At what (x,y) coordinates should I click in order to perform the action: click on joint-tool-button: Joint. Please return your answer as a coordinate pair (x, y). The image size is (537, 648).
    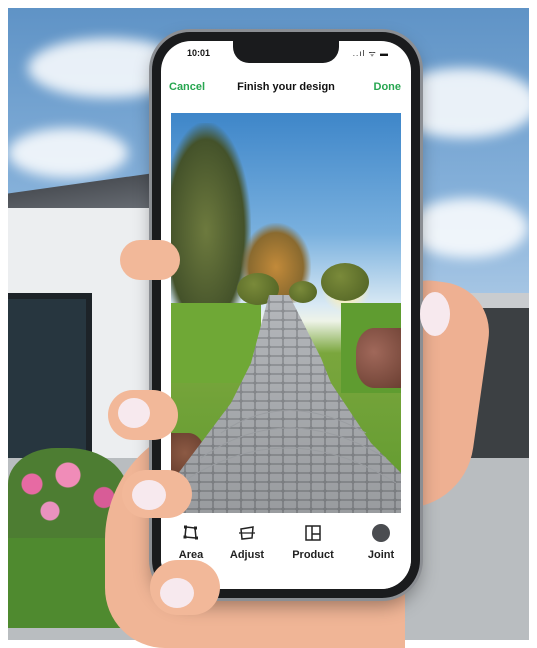
    Looking at the image, I should click on (381, 542).